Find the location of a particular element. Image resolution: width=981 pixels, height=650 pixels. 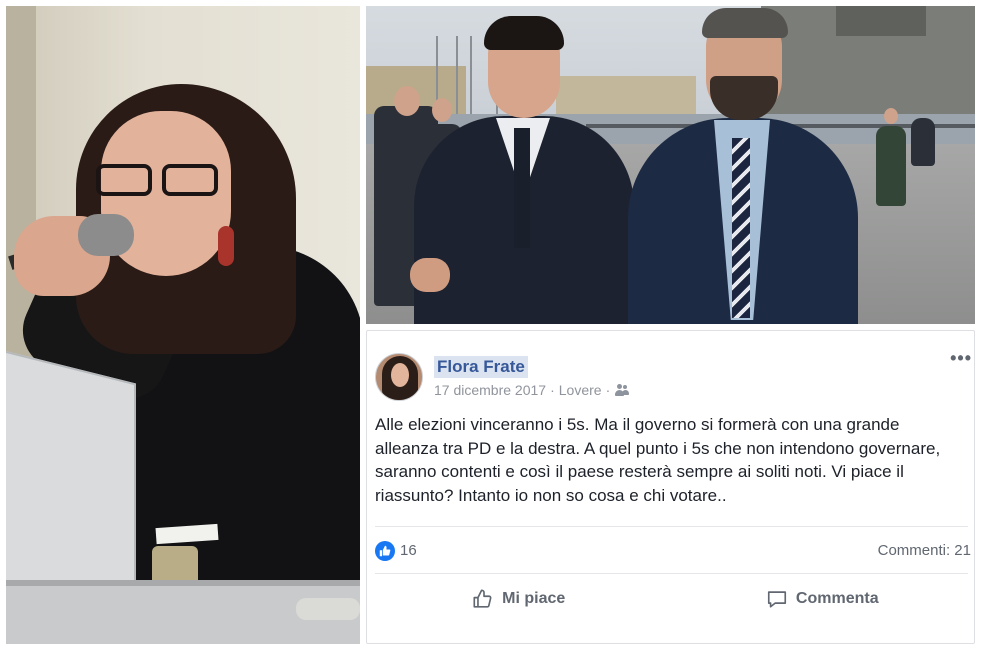

background-building is located at coordinates (626, 97).